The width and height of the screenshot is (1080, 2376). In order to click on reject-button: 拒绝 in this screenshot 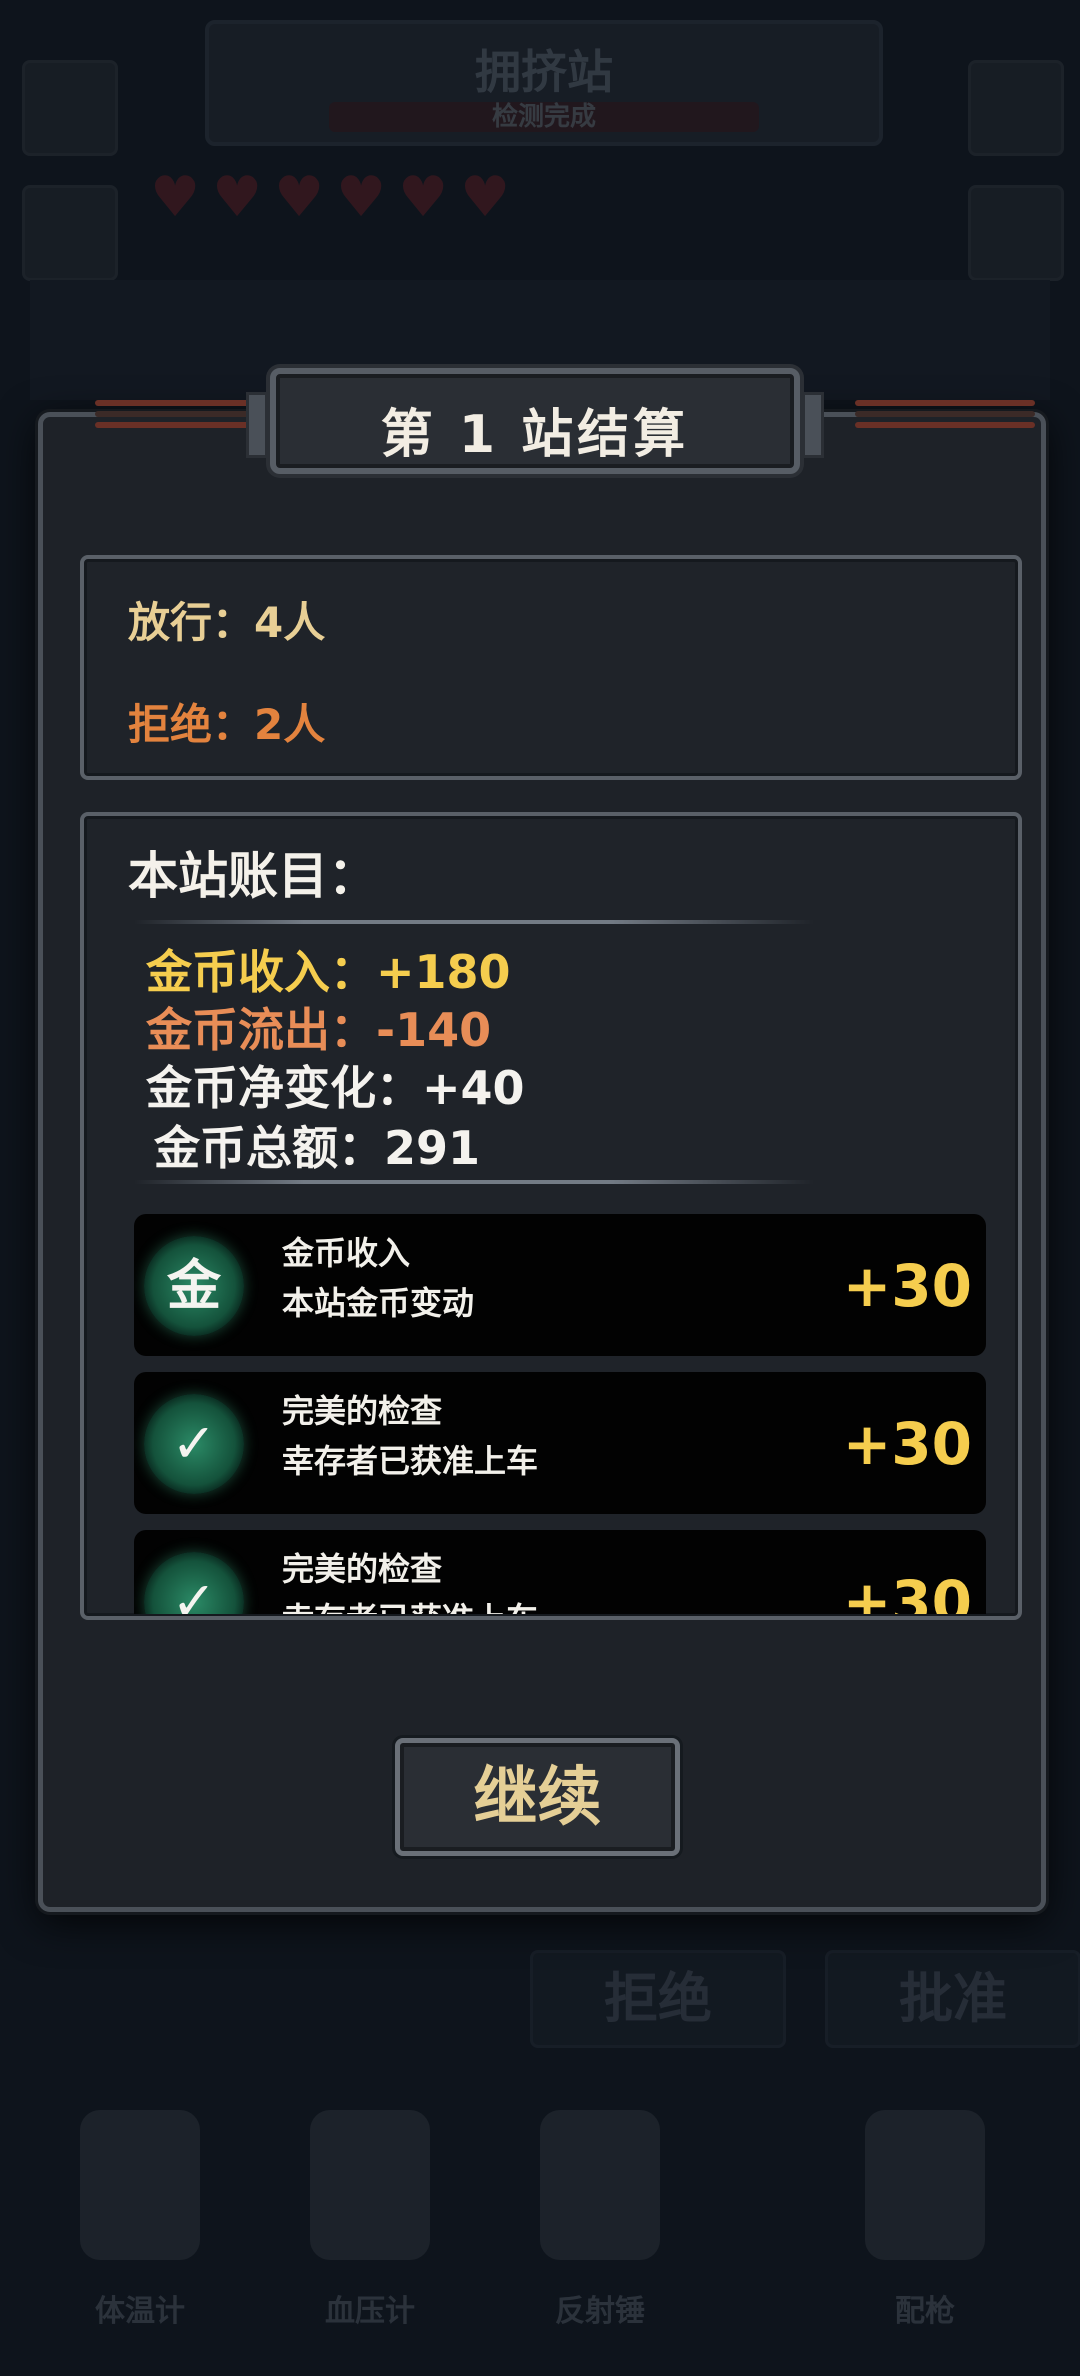, I will do `click(658, 1999)`.